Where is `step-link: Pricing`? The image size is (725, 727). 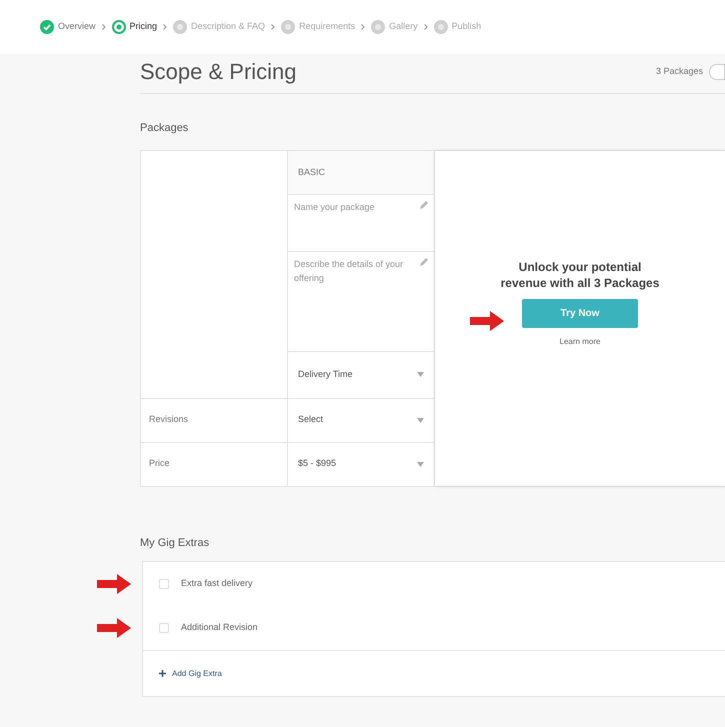
step-link: Pricing is located at coordinates (135, 27).